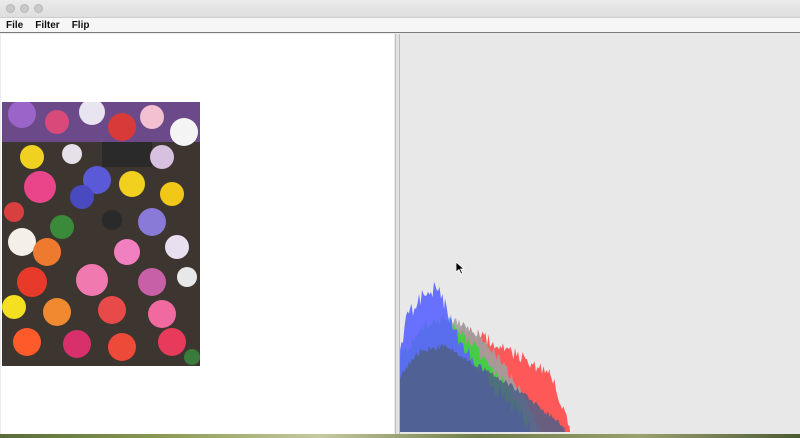  I want to click on menu-bar: File Filter Flip, so click(400, 25).